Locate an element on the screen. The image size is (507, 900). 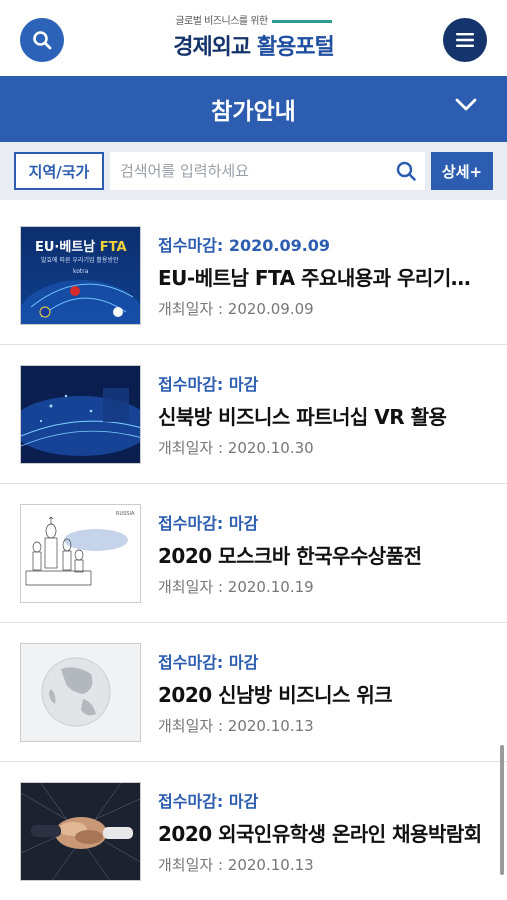
event-title: 2020 외국인유학생 온라인 채용박람회 is located at coordinates (323, 832).